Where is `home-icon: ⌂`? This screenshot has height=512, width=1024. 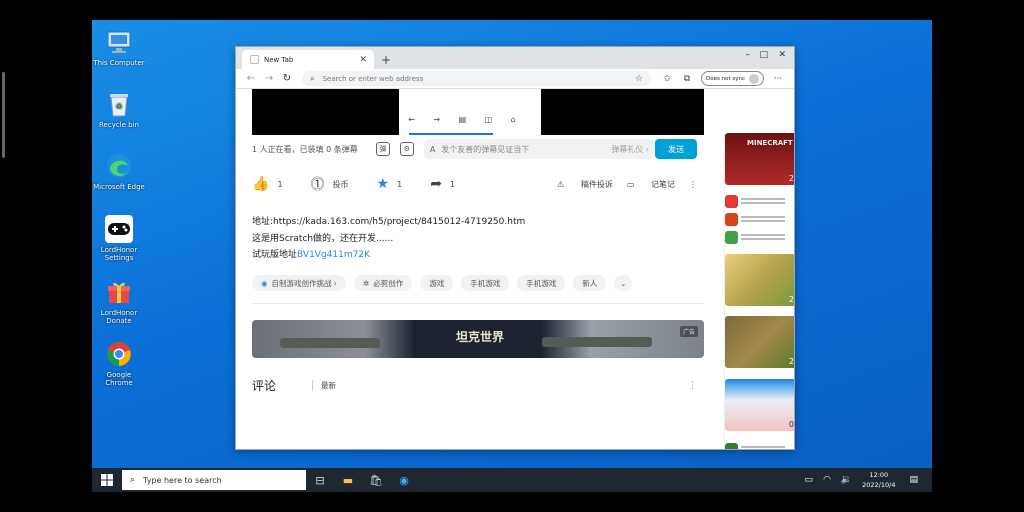 home-icon: ⌂ is located at coordinates (513, 119).